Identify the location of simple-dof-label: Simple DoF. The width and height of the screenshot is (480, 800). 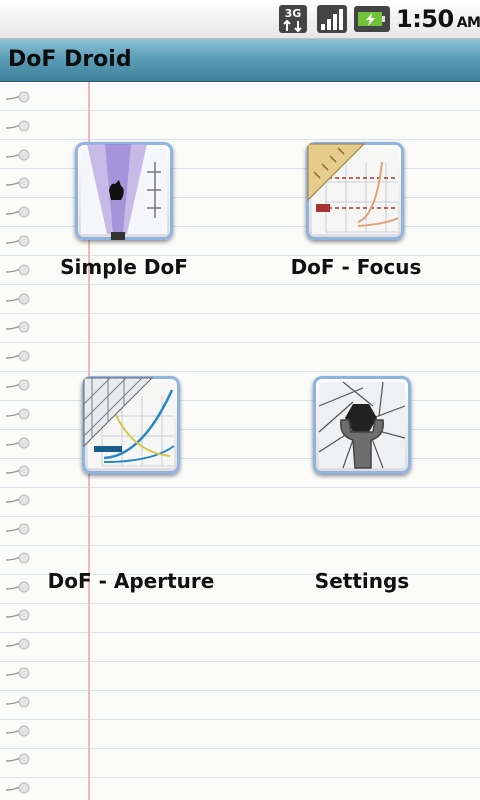
(124, 267).